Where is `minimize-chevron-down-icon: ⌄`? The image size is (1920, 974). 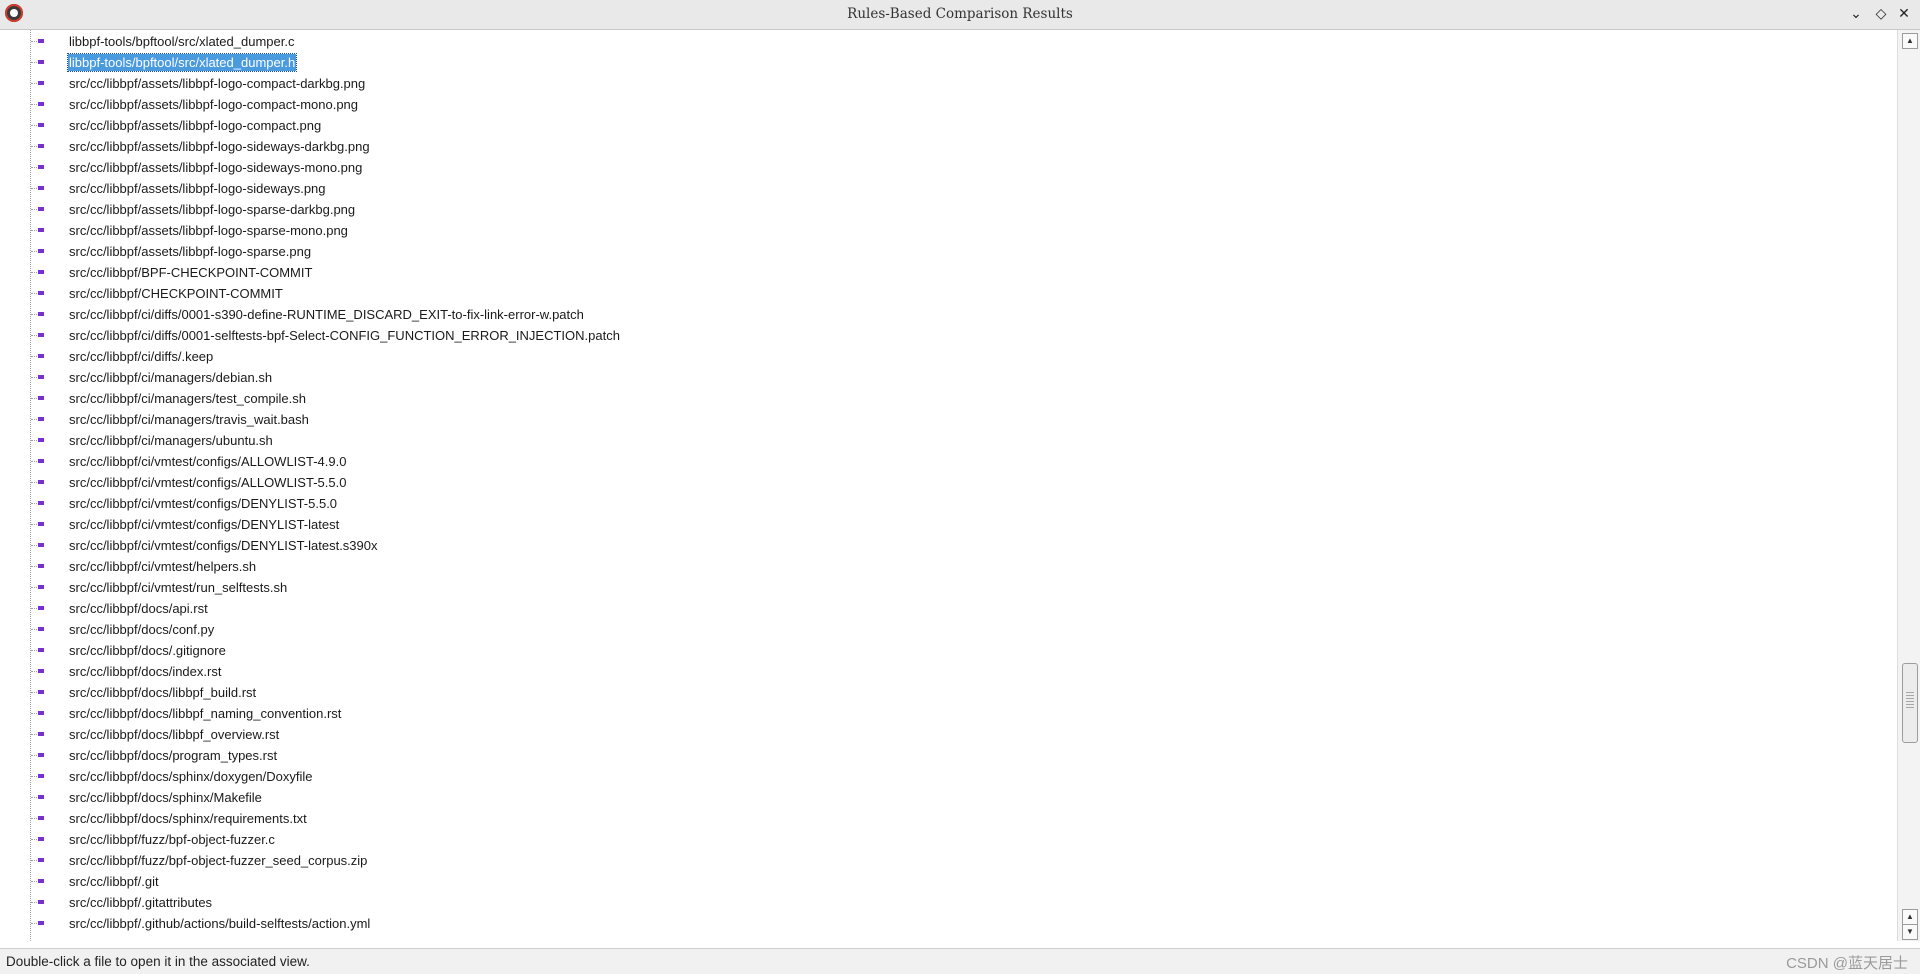 minimize-chevron-down-icon: ⌄ is located at coordinates (1856, 14).